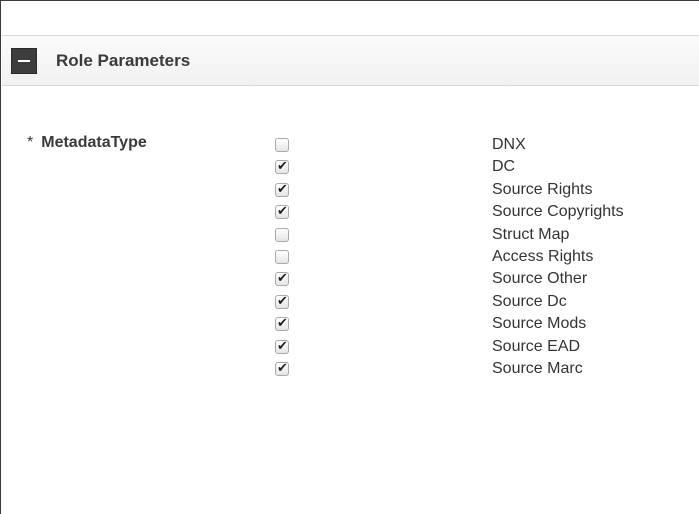 This screenshot has height=514, width=699. Describe the element at coordinates (542, 189) in the screenshot. I see `option-label: Source Rights` at that location.